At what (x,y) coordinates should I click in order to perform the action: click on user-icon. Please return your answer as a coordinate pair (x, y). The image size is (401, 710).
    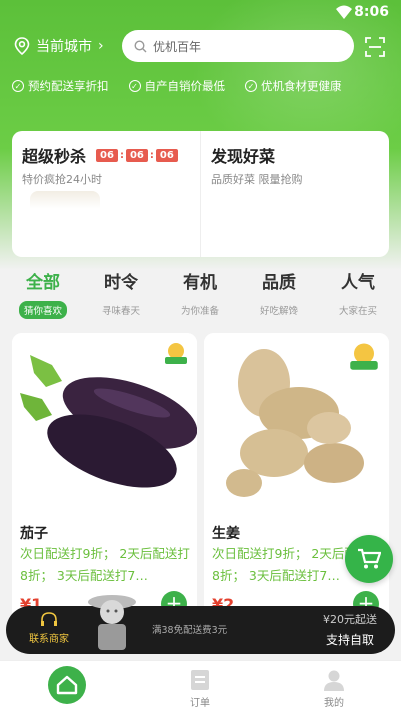
    Looking at the image, I should click on (334, 680).